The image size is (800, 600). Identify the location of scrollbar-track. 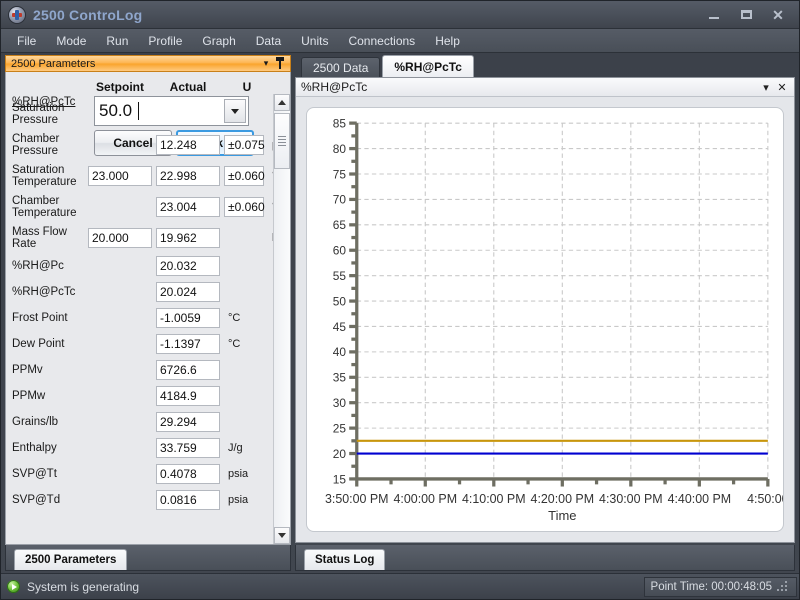
(282, 319).